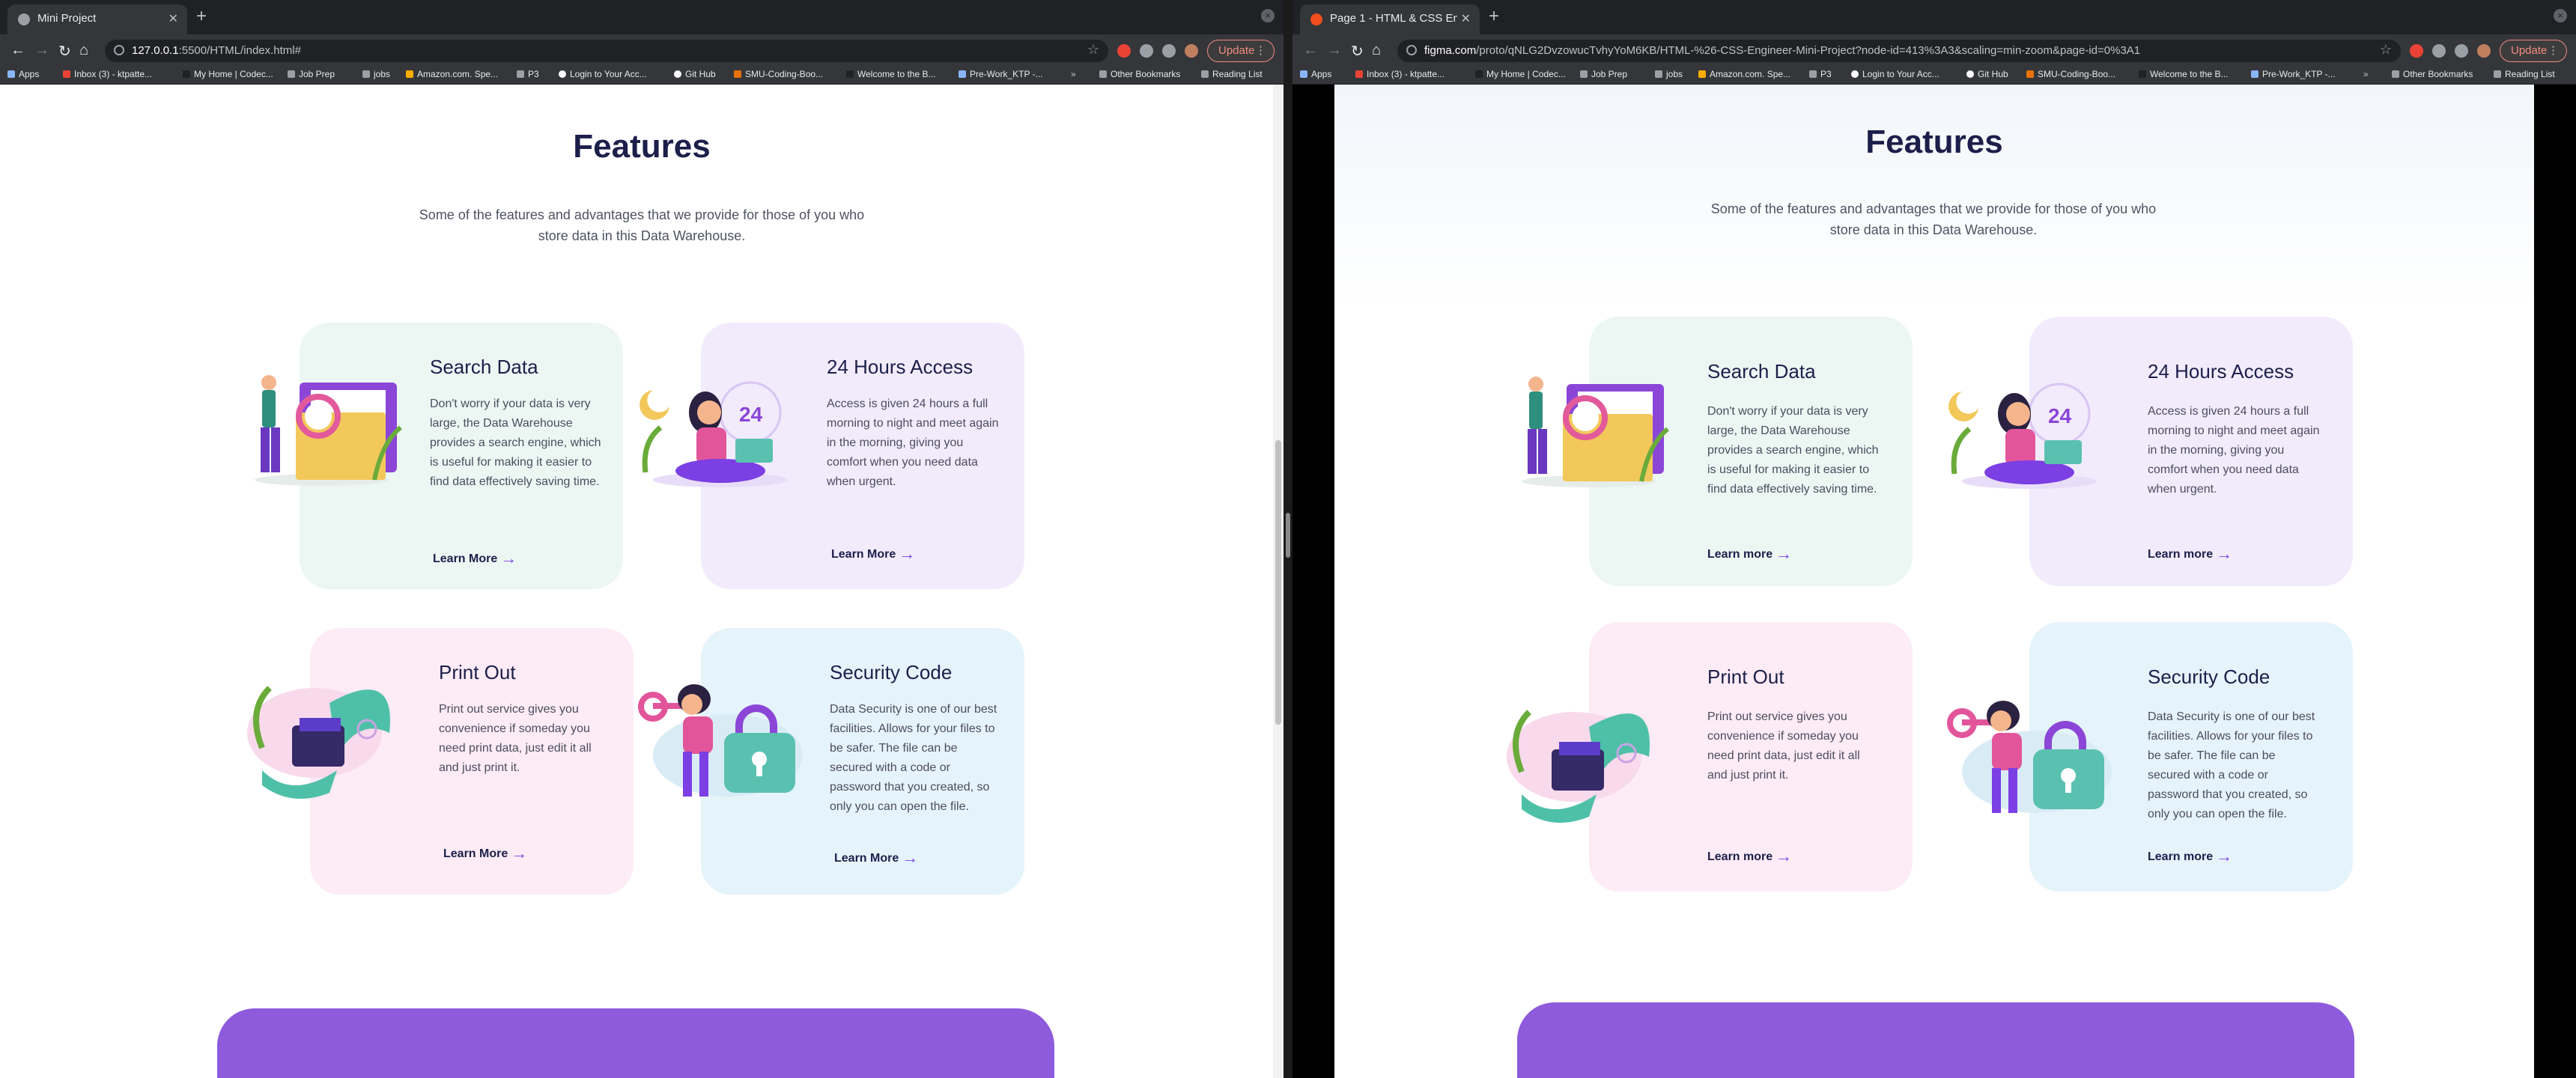 The width and height of the screenshot is (2576, 1078). What do you see at coordinates (1761, 371) in the screenshot?
I see `card-title: Search Data` at bounding box center [1761, 371].